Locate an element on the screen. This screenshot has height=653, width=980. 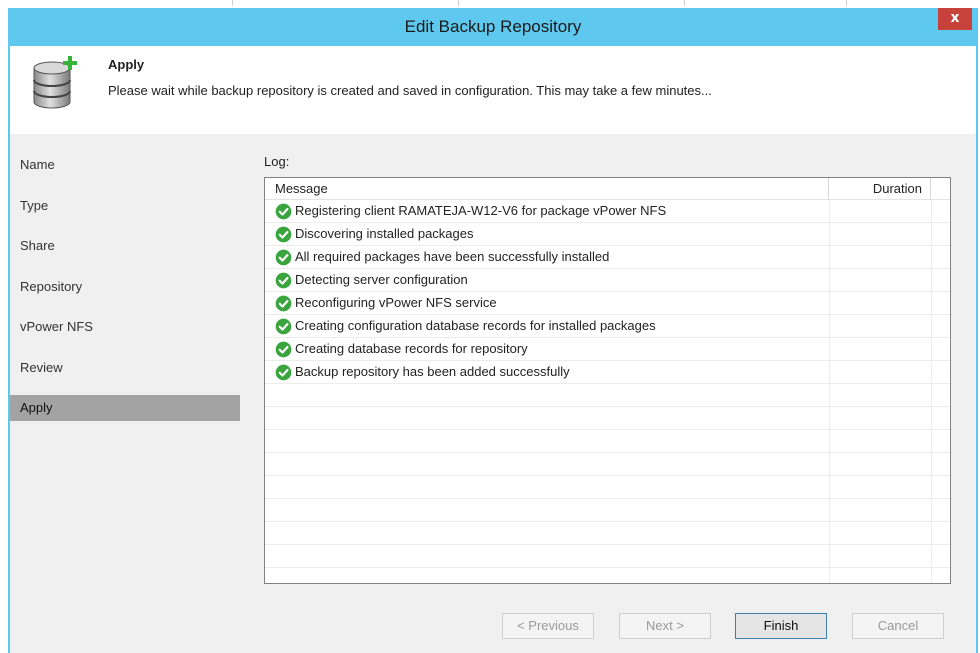
title-bar: Edit Backup Repository x is located at coordinates (493, 27).